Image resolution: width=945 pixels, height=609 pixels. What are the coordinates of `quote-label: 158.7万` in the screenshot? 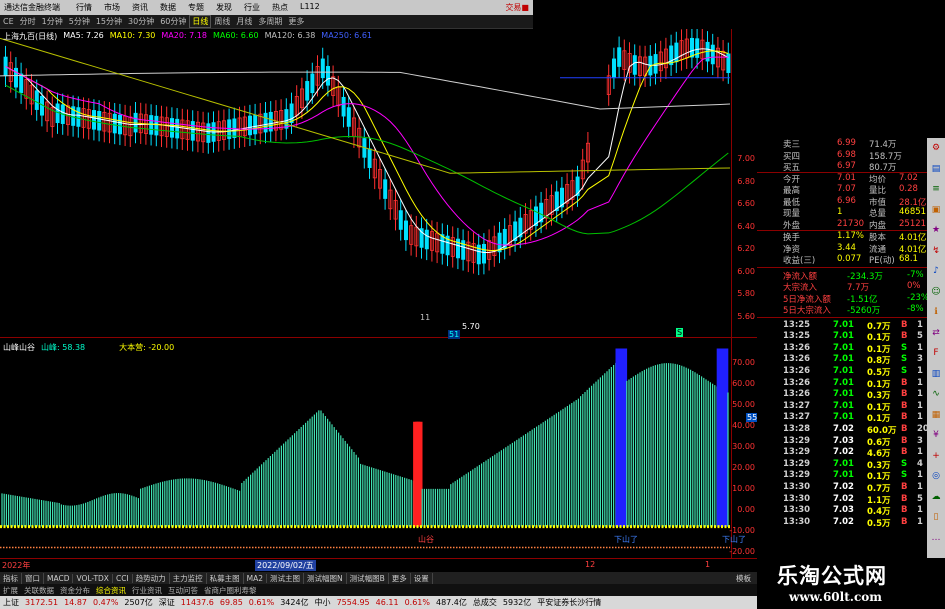 It's located at (885, 156).